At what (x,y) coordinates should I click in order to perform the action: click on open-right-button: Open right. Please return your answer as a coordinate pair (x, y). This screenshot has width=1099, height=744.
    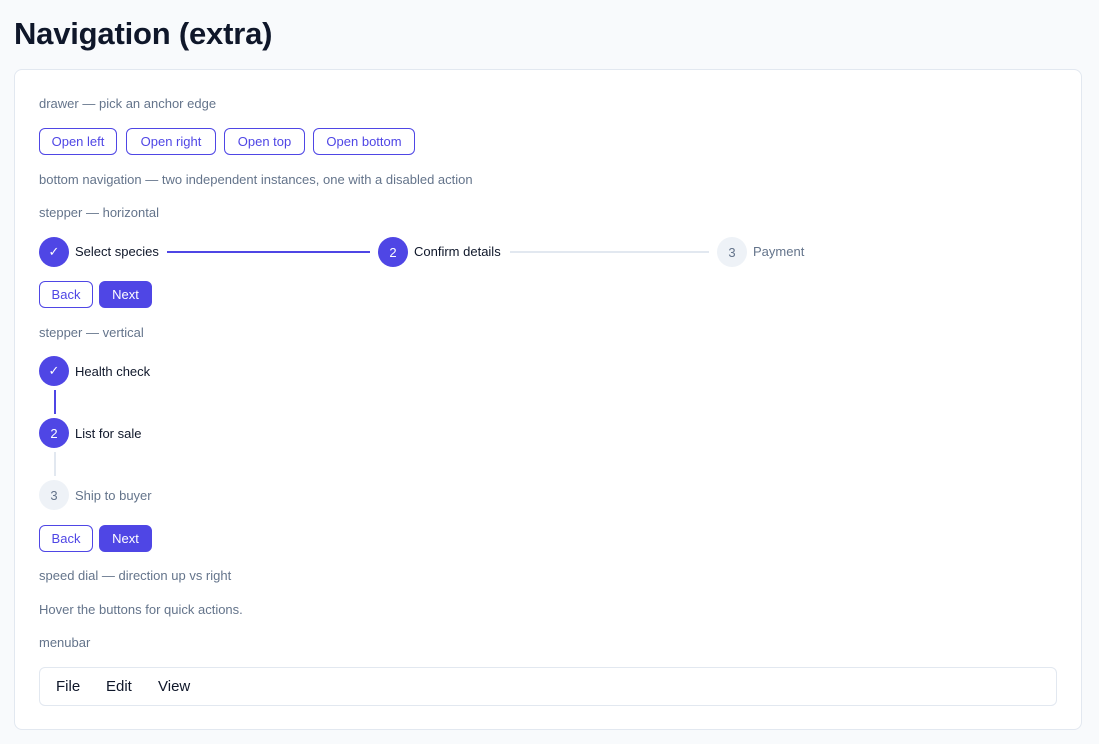
    Looking at the image, I should click on (171, 141).